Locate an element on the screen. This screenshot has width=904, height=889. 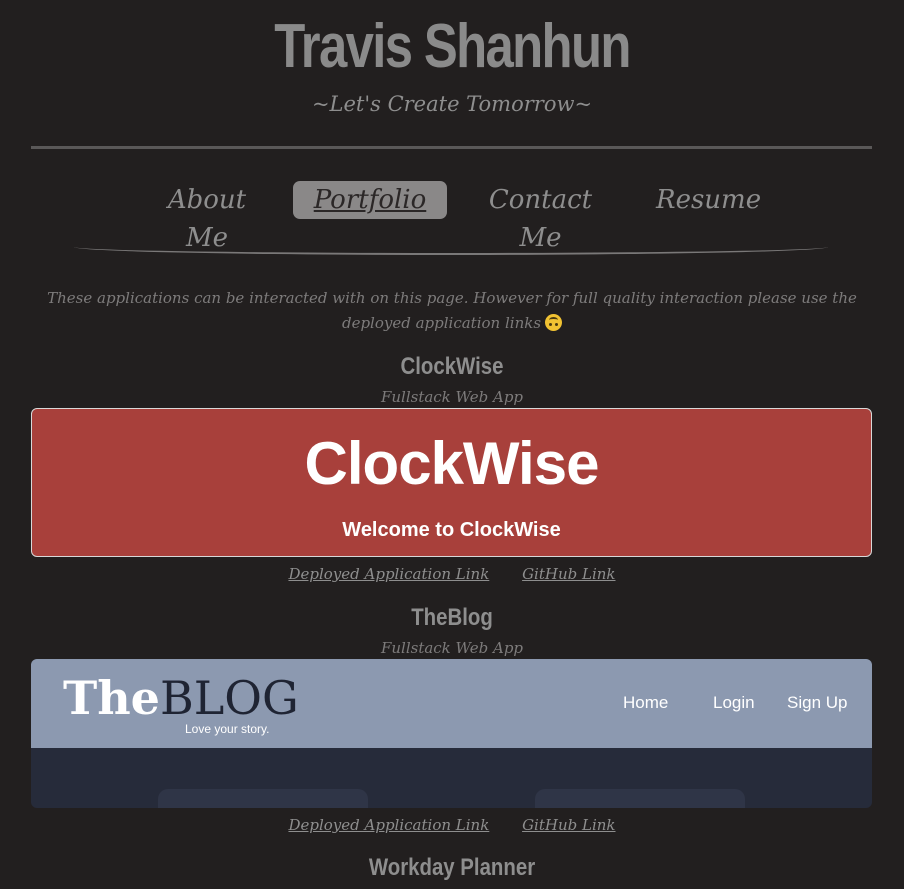
nav-resume: Resume is located at coordinates (708, 200).